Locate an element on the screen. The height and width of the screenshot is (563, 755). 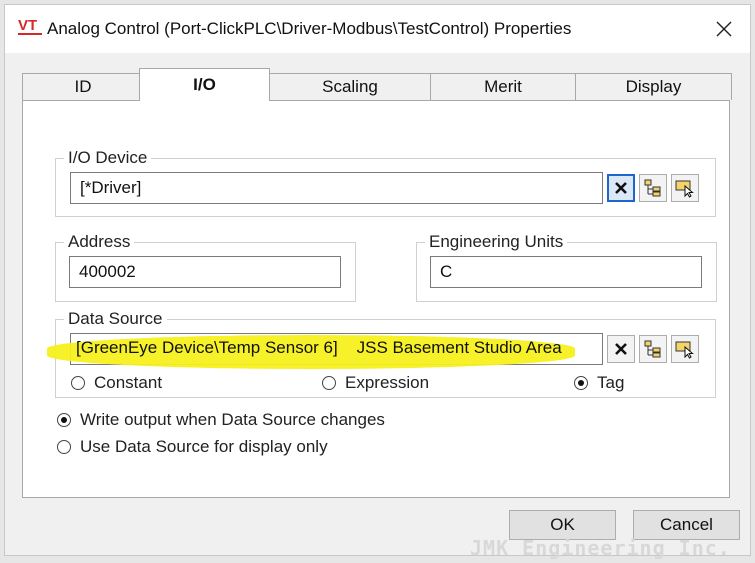
io-device-browse-tree-button is located at coordinates (653, 188).